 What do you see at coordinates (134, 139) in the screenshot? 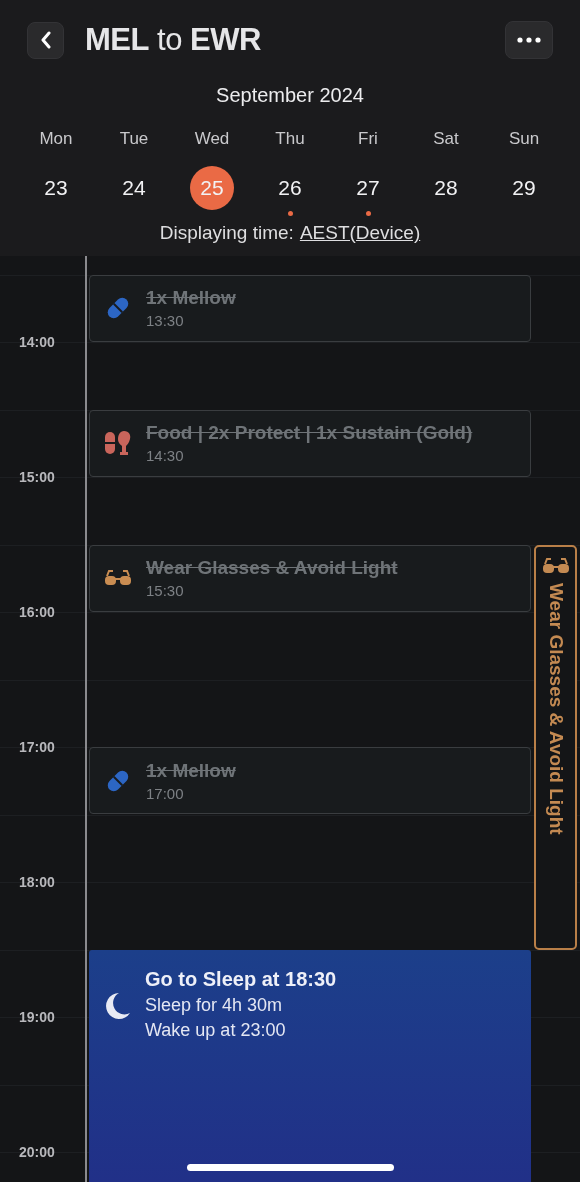
I see `weekday-label: Tue` at bounding box center [134, 139].